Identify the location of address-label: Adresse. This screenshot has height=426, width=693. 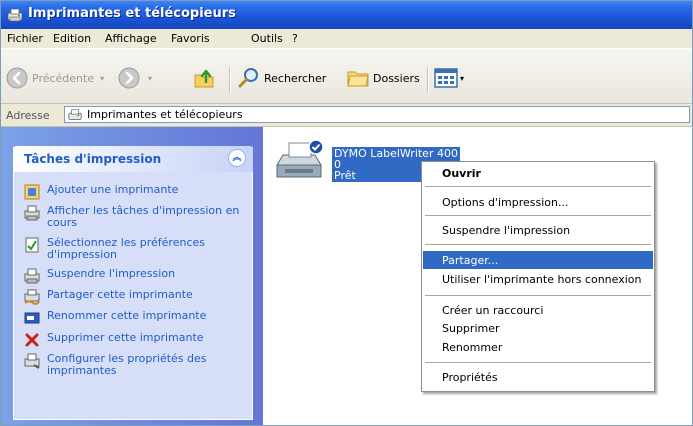
(28, 115).